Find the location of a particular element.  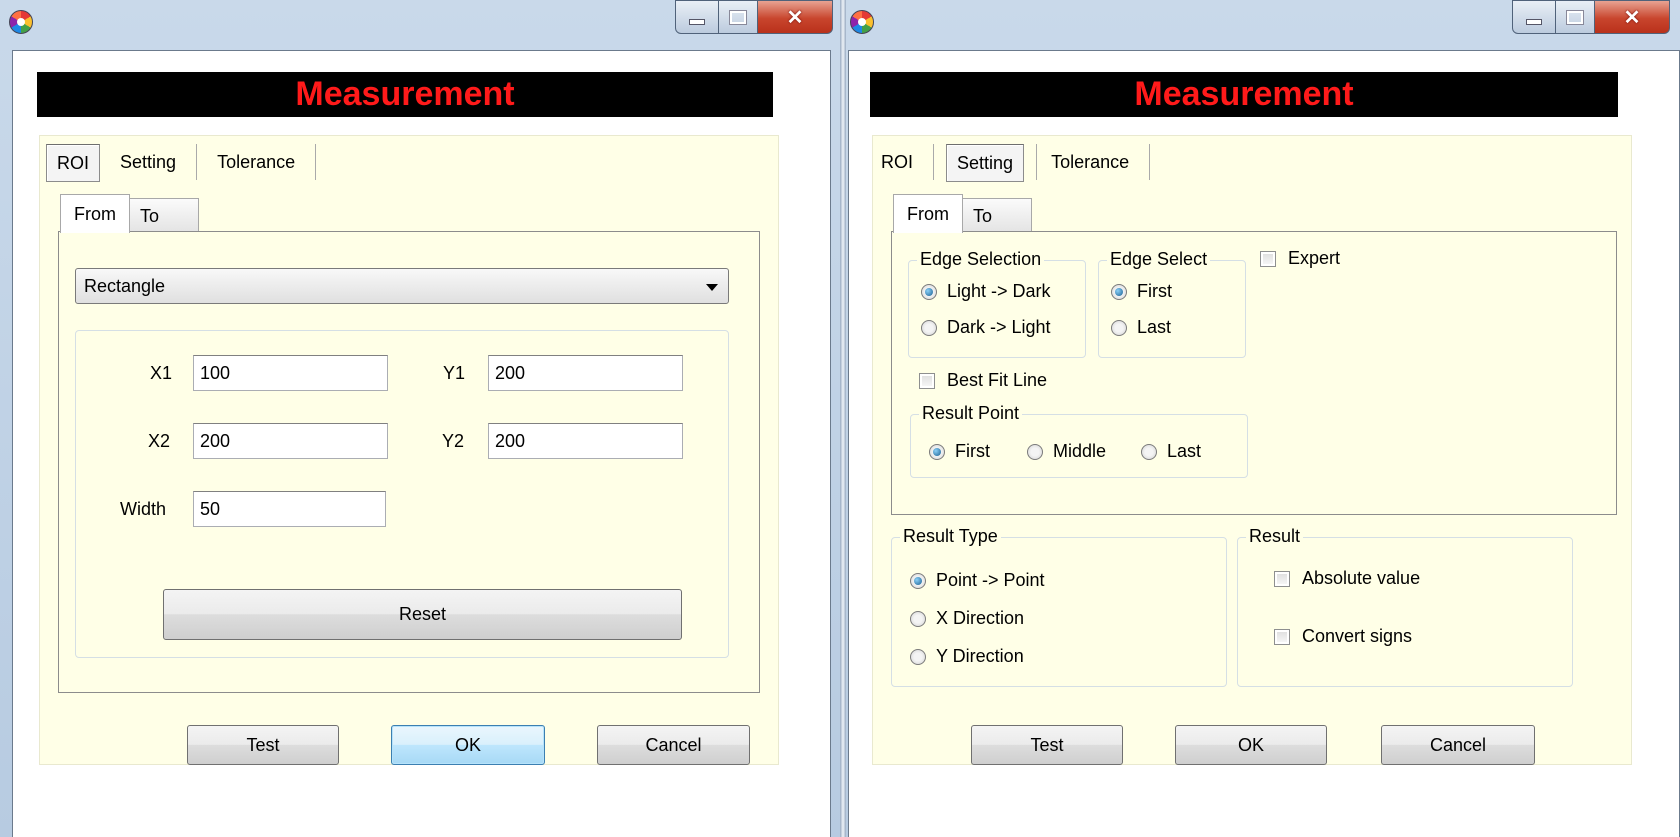

x1-field: 100 is located at coordinates (290, 373).